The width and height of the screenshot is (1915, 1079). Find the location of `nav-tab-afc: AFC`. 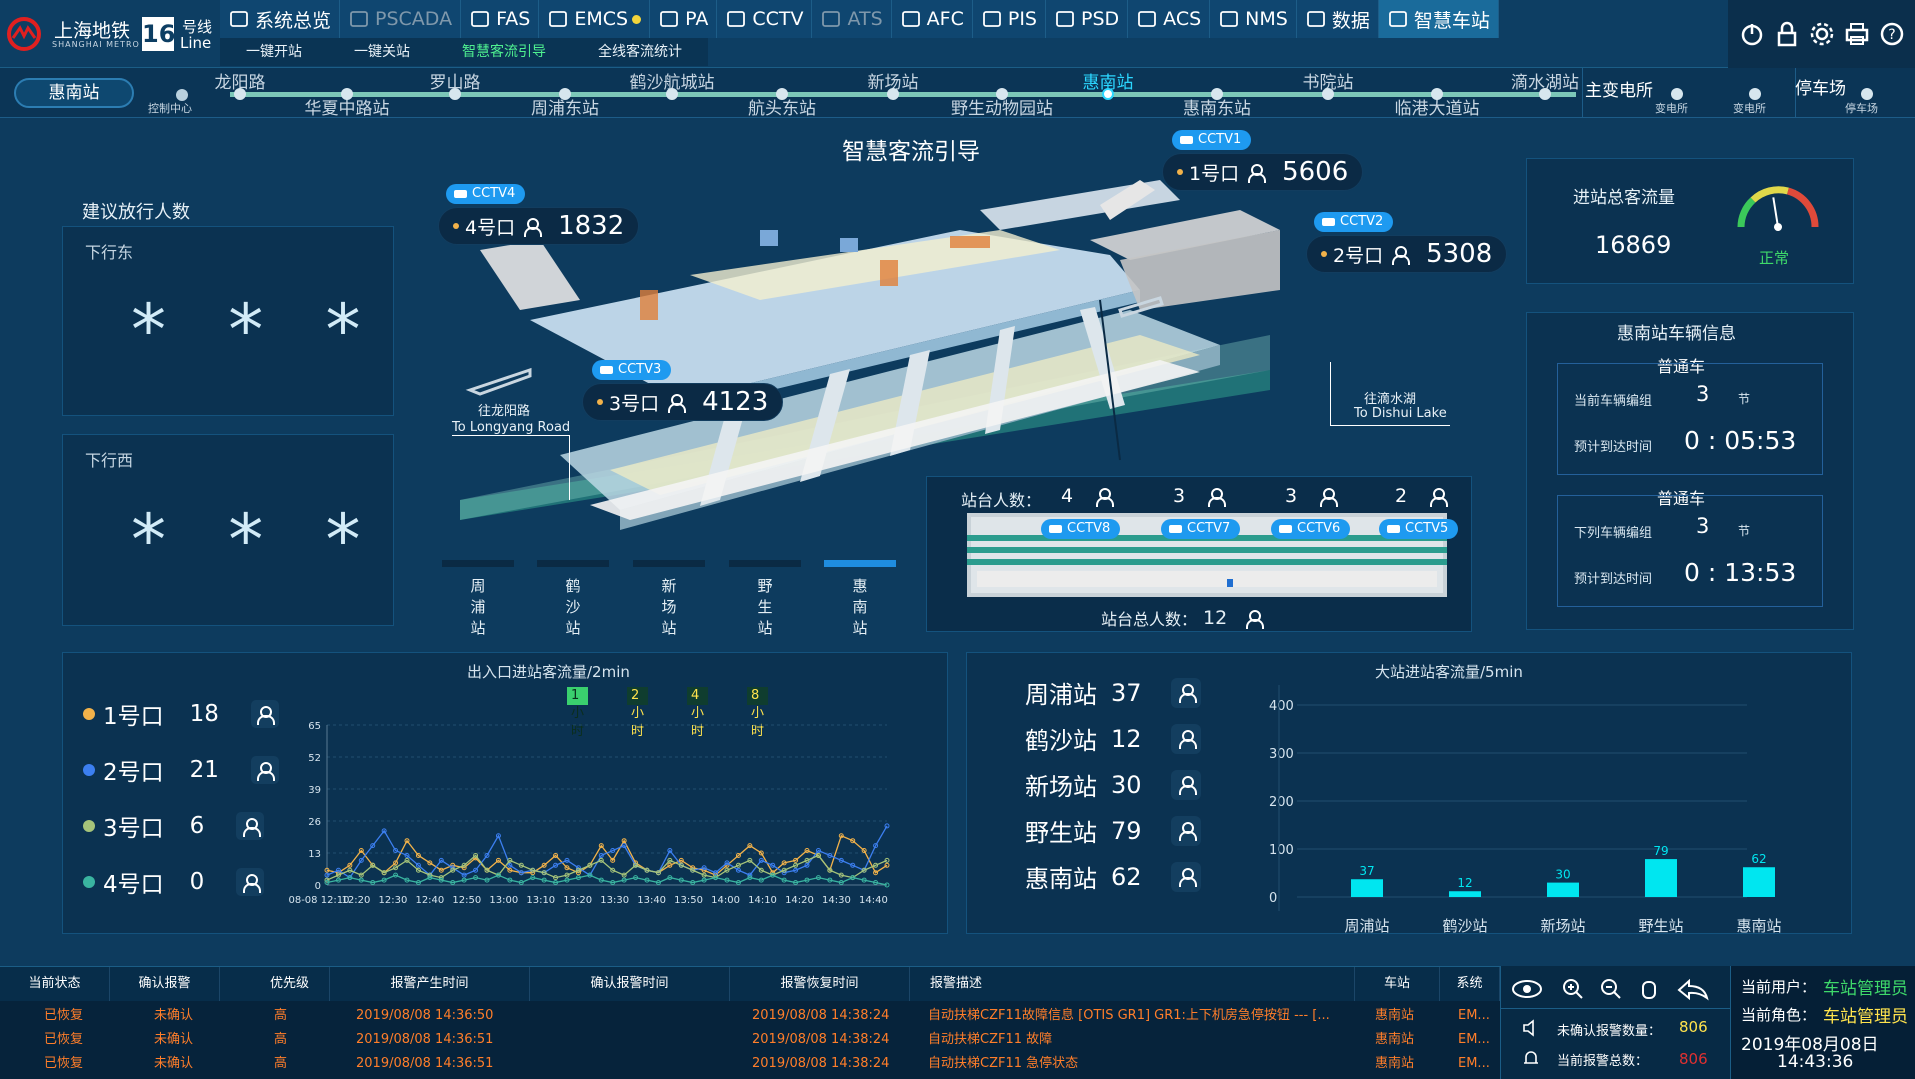

nav-tab-afc: AFC is located at coordinates (932, 19).